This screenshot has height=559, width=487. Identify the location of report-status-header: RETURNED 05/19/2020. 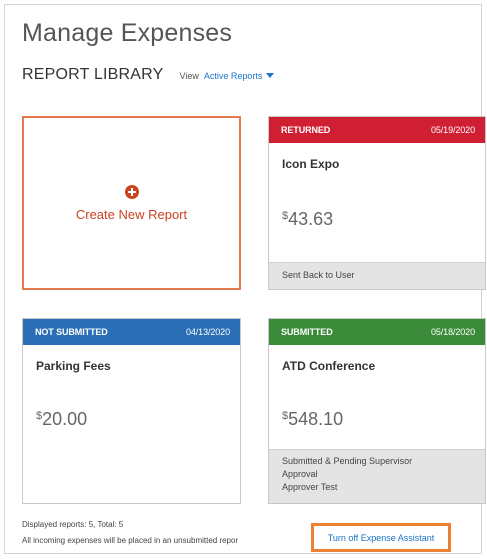
(377, 130).